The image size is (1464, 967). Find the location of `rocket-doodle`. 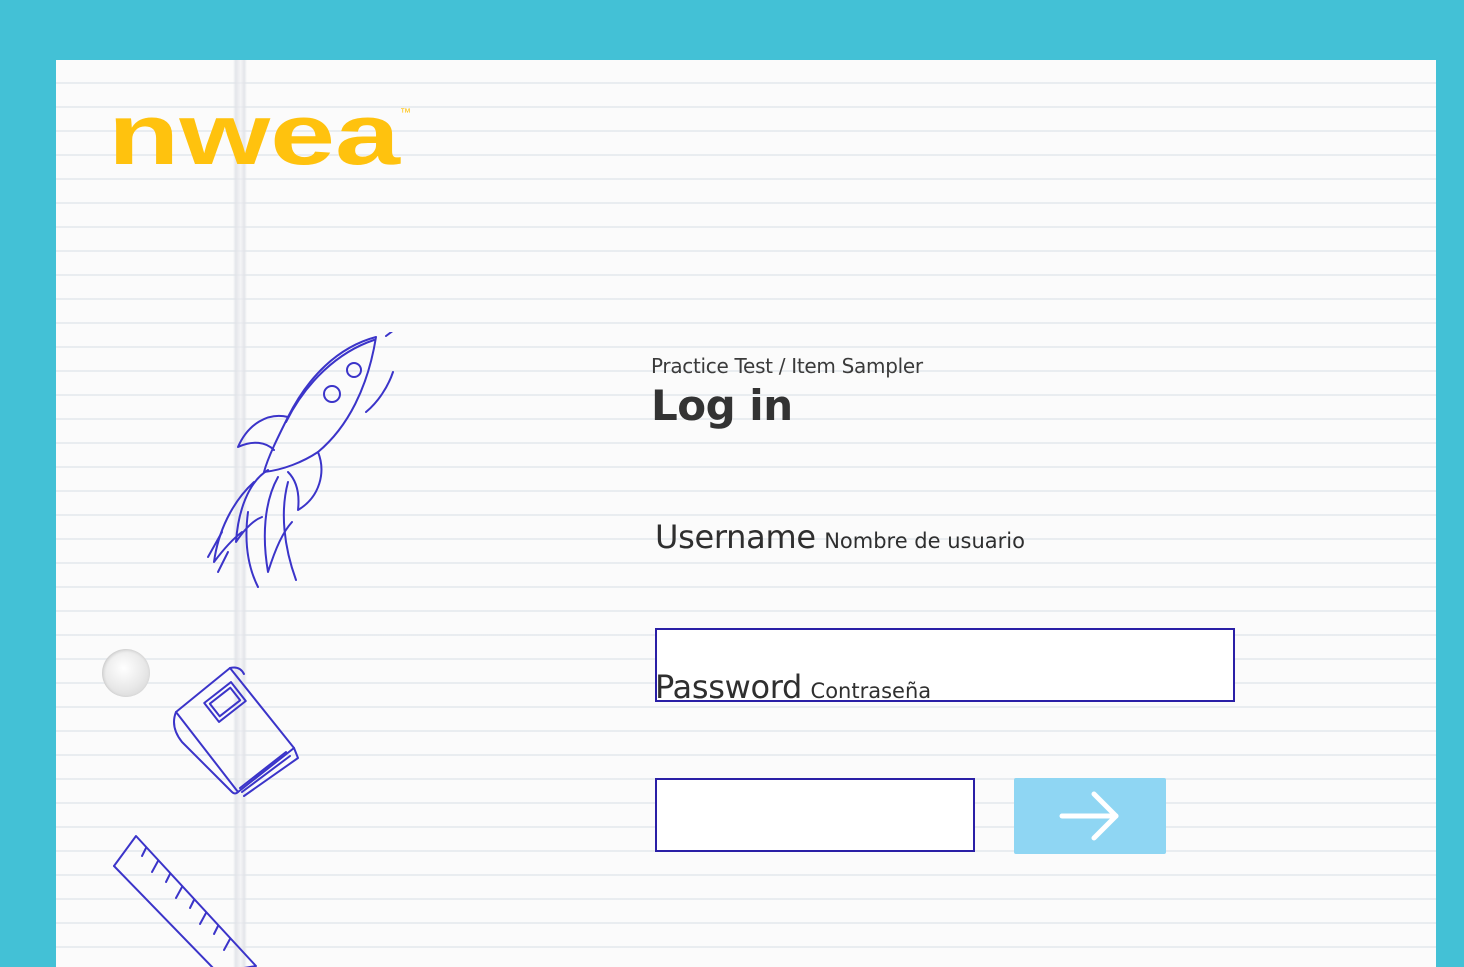

rocket-doodle is located at coordinates (300, 460).